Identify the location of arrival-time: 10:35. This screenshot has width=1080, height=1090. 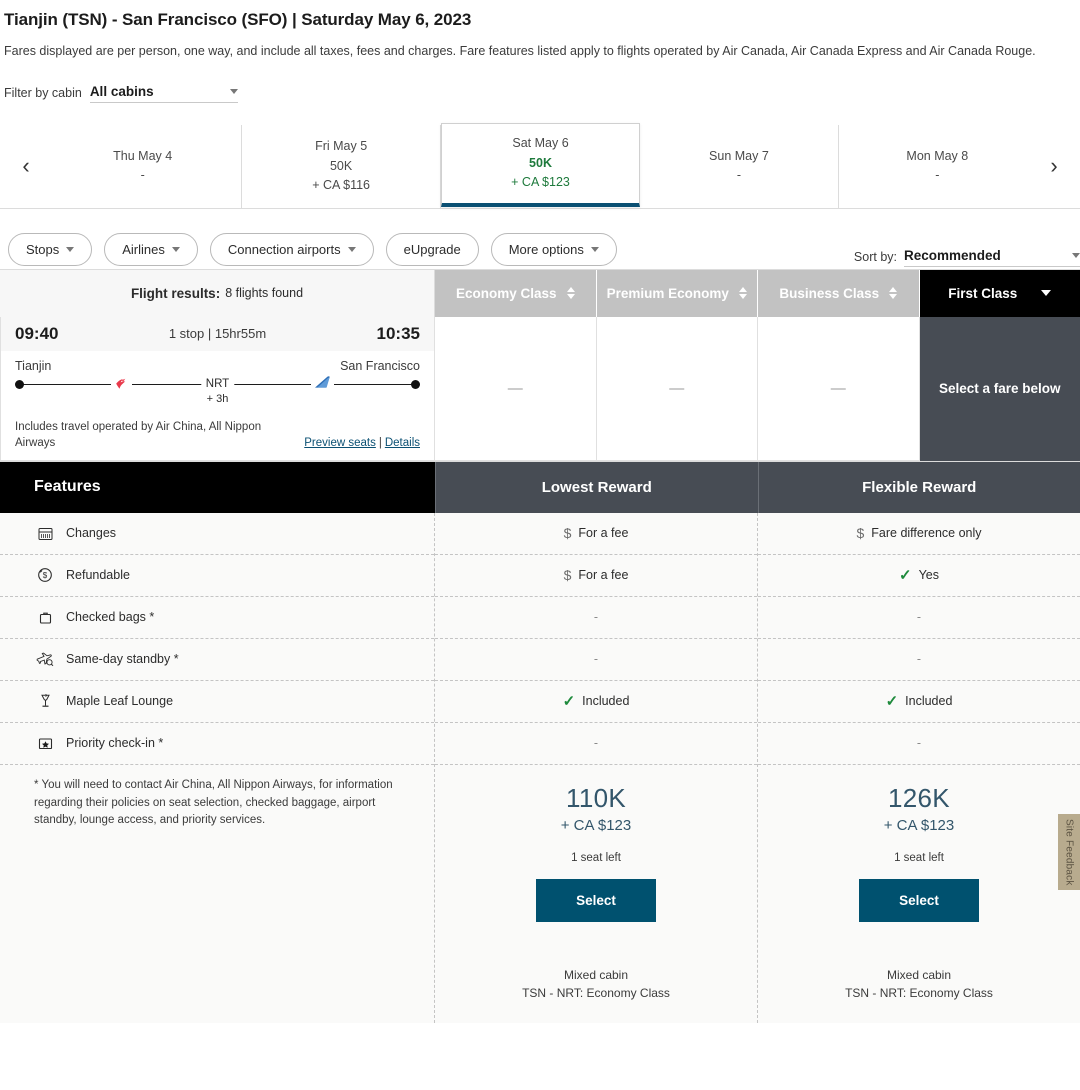
(398, 333).